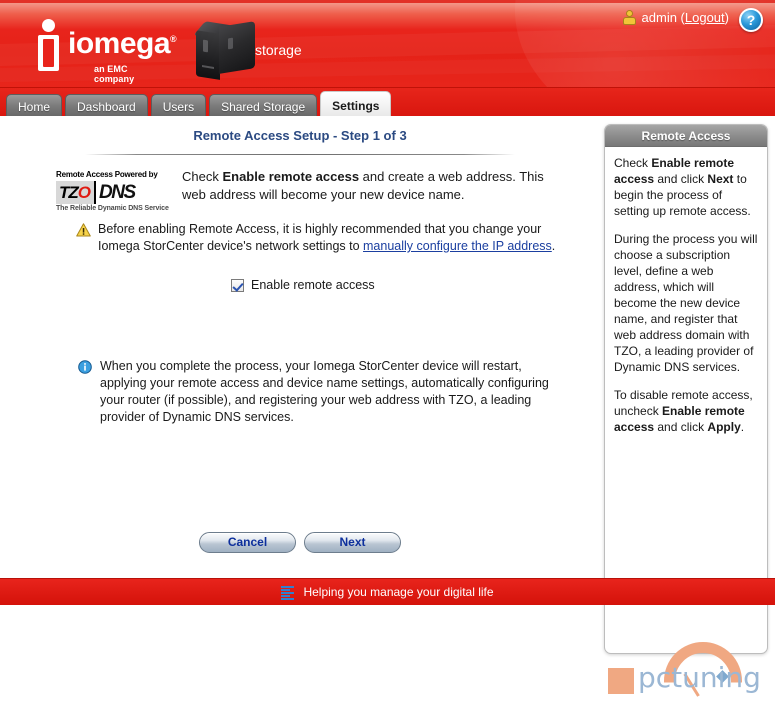 The width and height of the screenshot is (775, 720). What do you see at coordinates (705, 17) in the screenshot?
I see `logout-link: Logout` at bounding box center [705, 17].